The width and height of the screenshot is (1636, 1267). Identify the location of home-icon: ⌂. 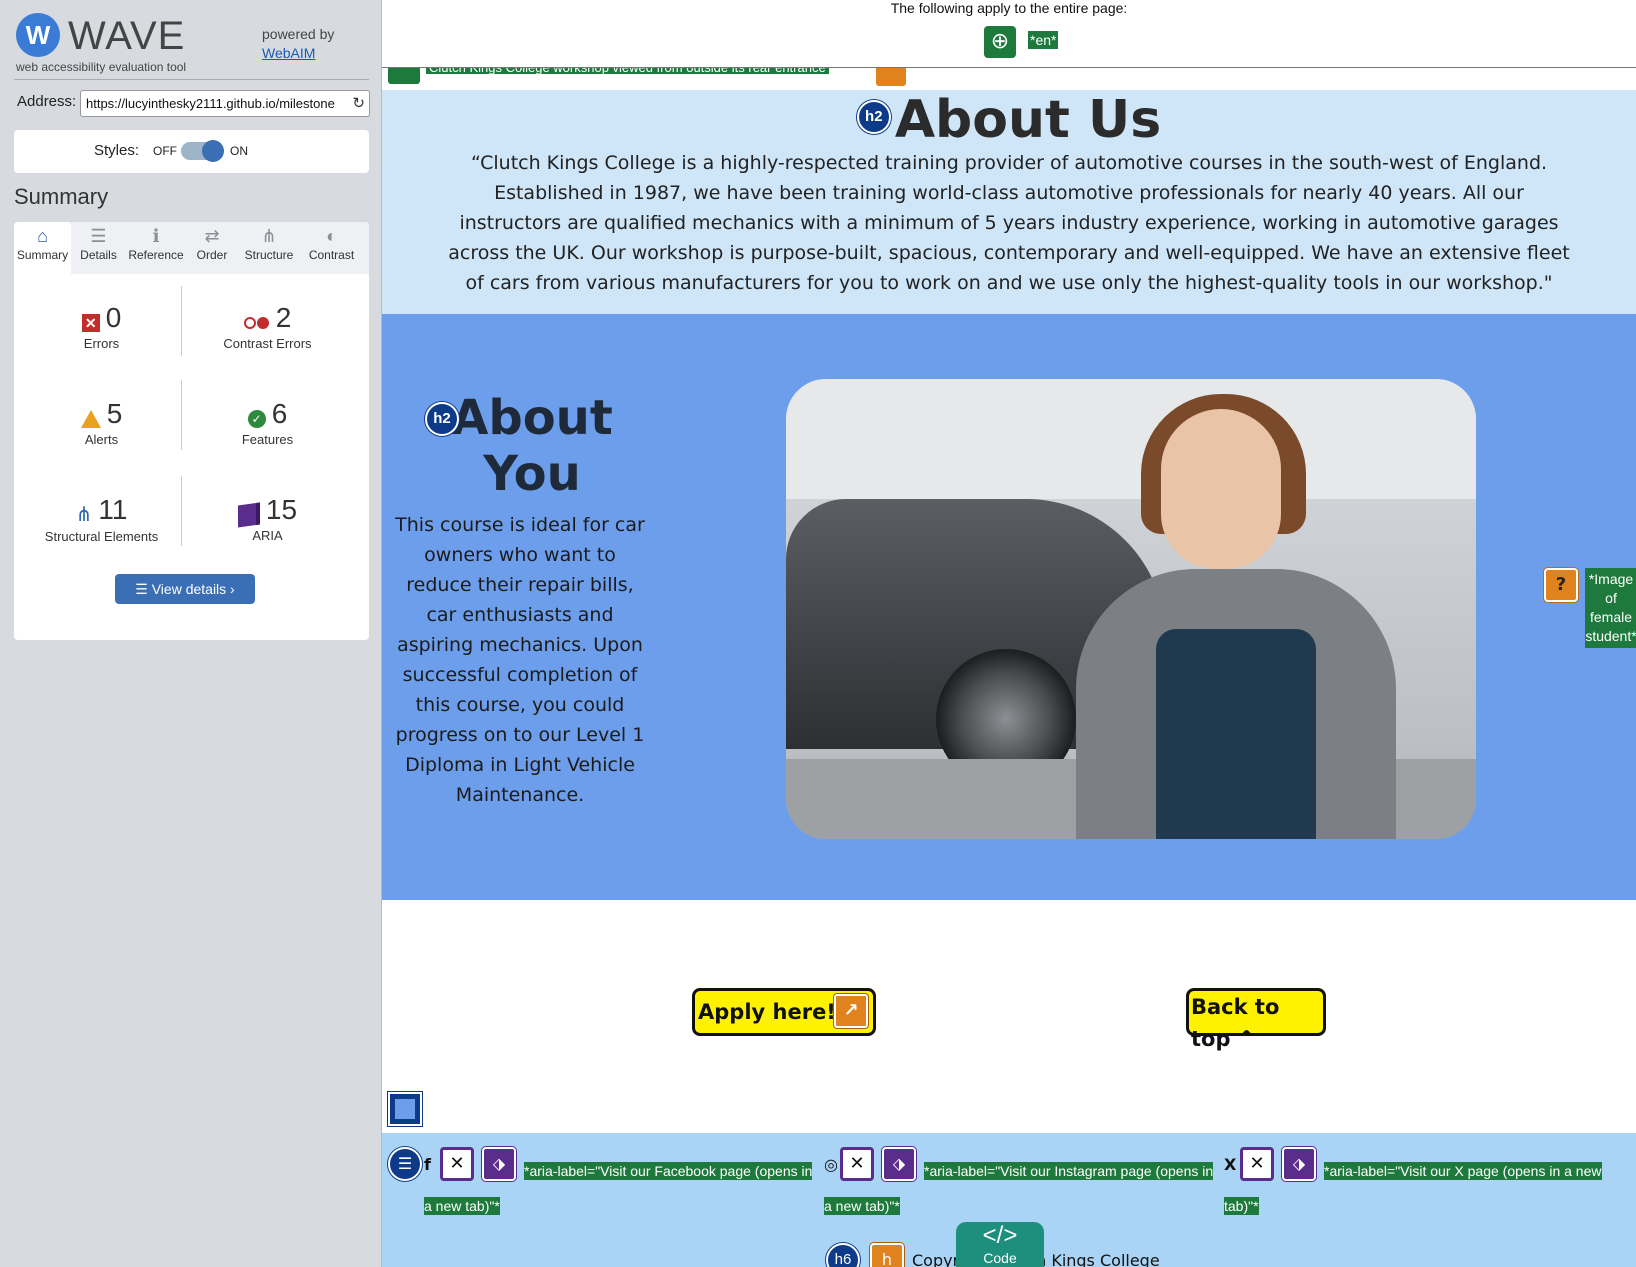
(42, 236).